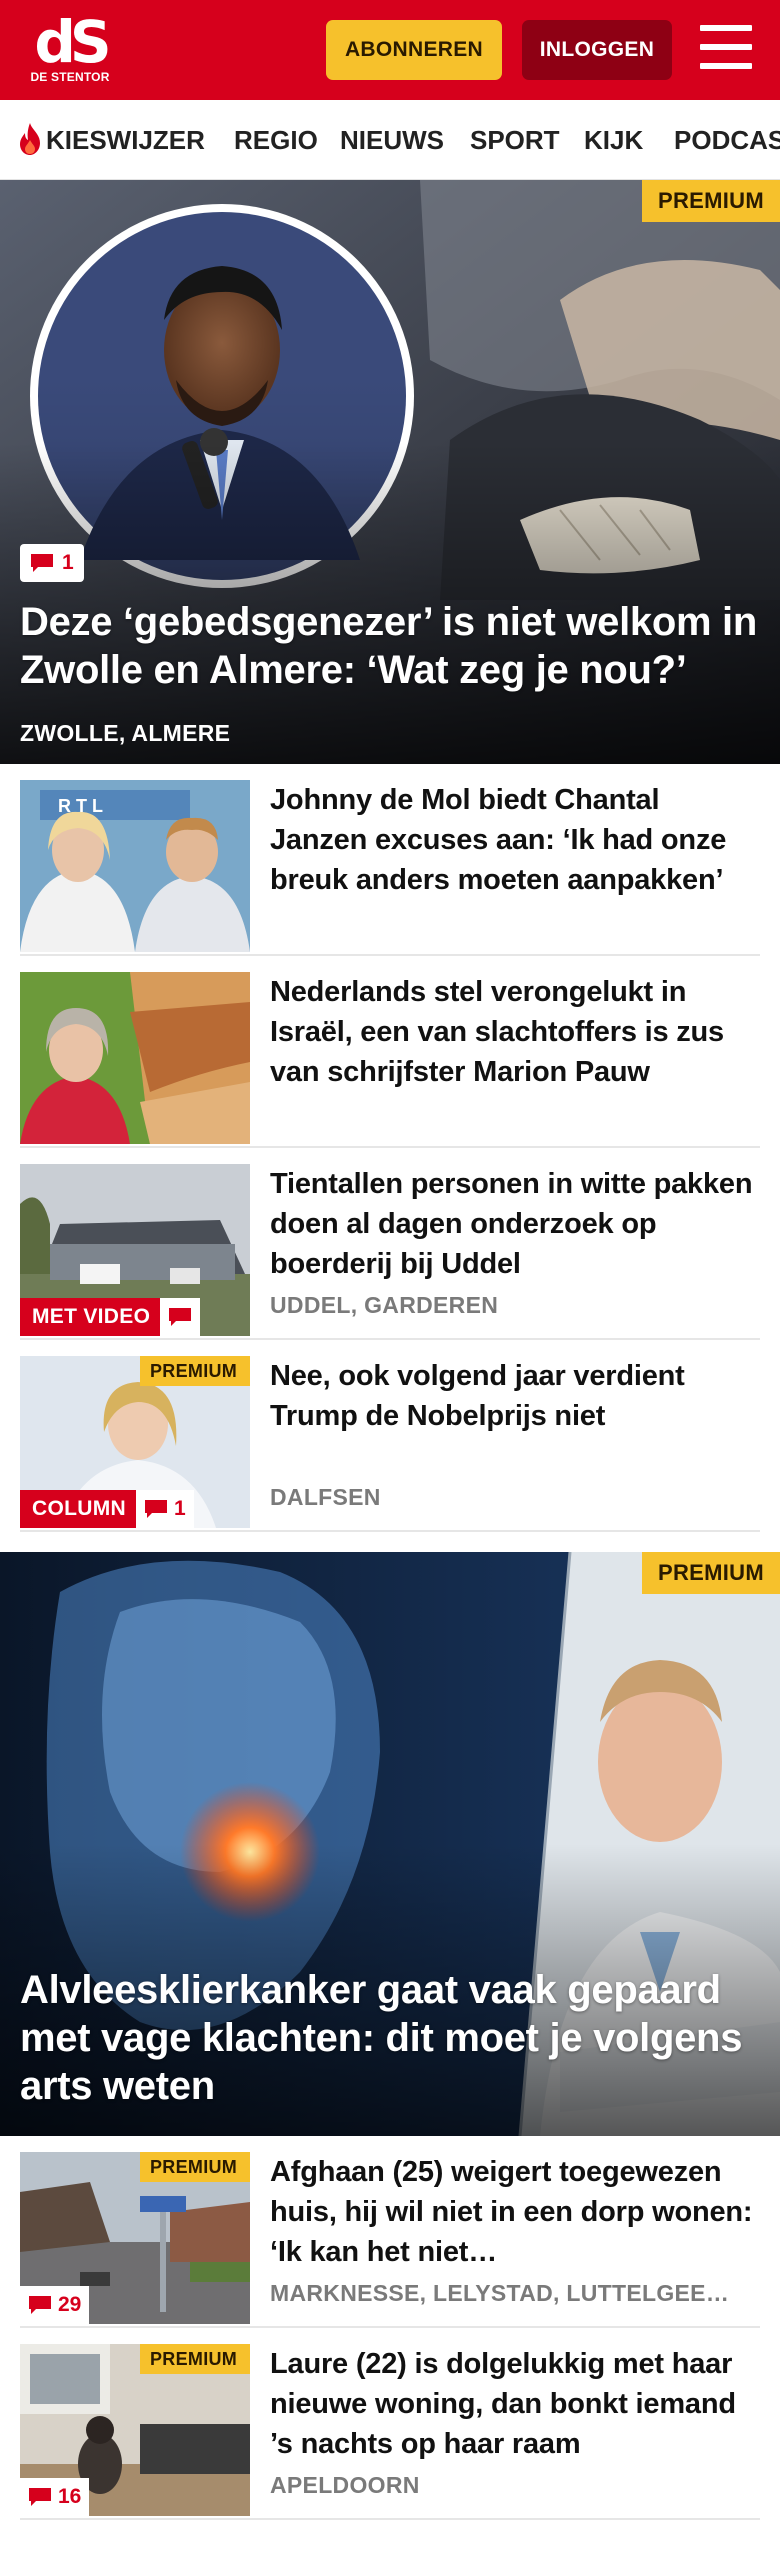 This screenshot has height=2560, width=780. I want to click on comment-count: 29, so click(55, 2305).